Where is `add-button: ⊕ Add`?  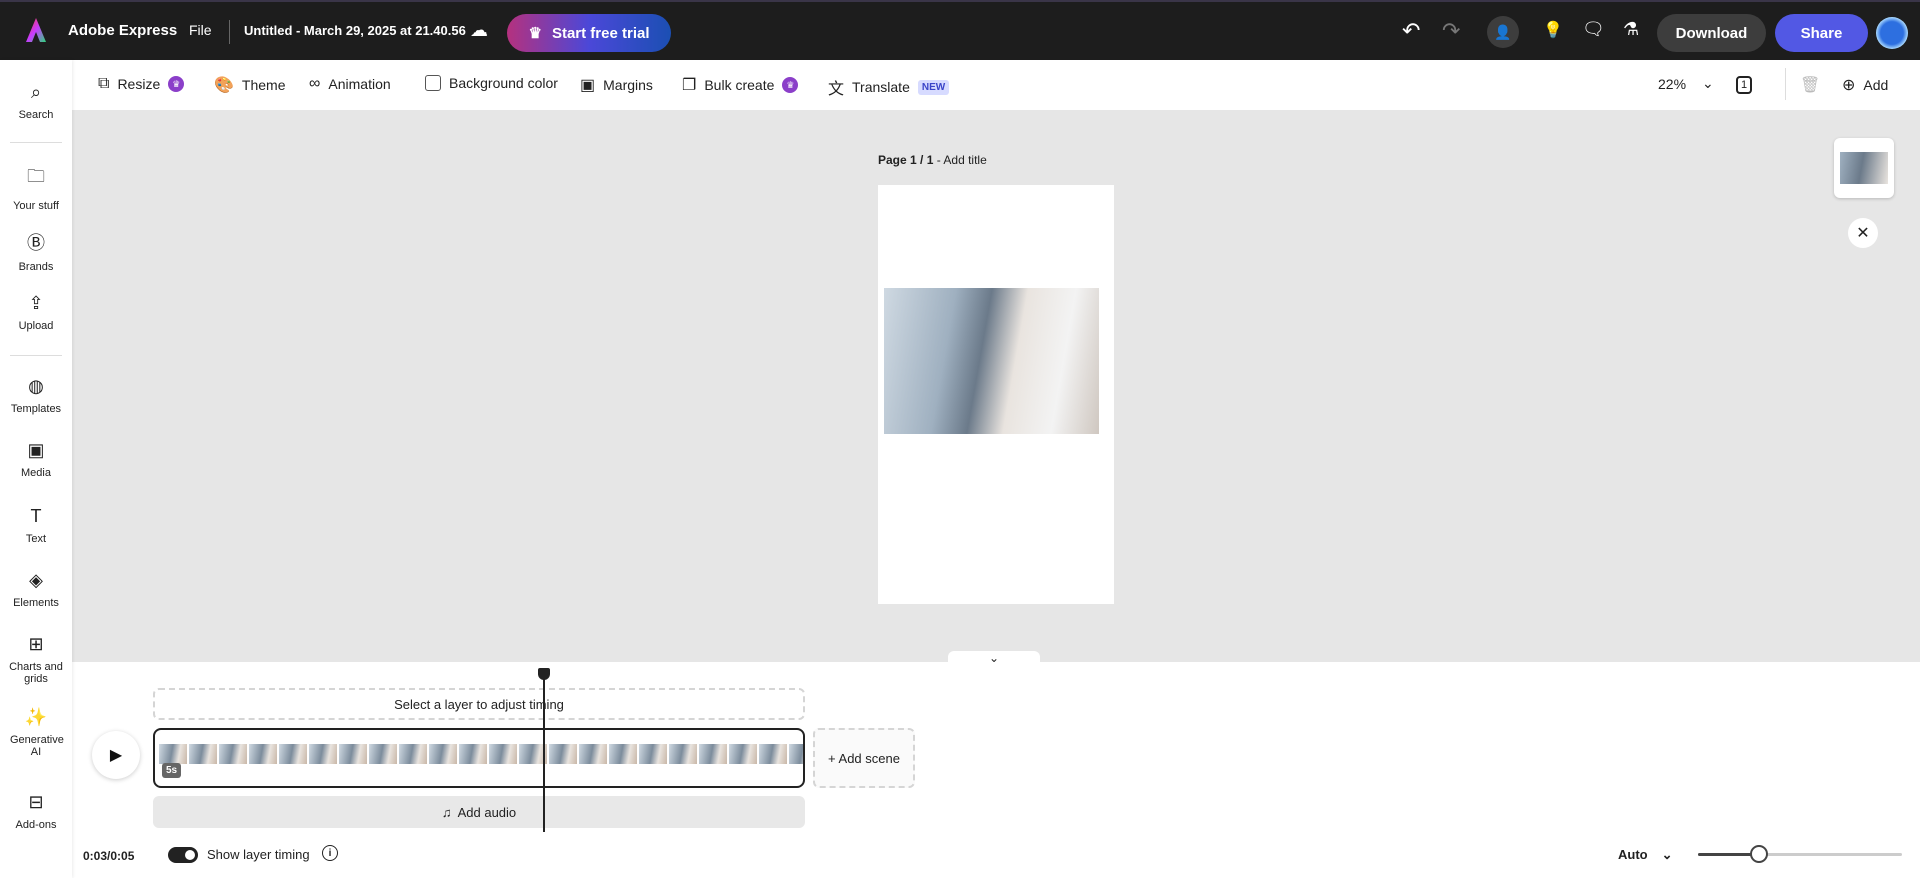 add-button: ⊕ Add is located at coordinates (1865, 85).